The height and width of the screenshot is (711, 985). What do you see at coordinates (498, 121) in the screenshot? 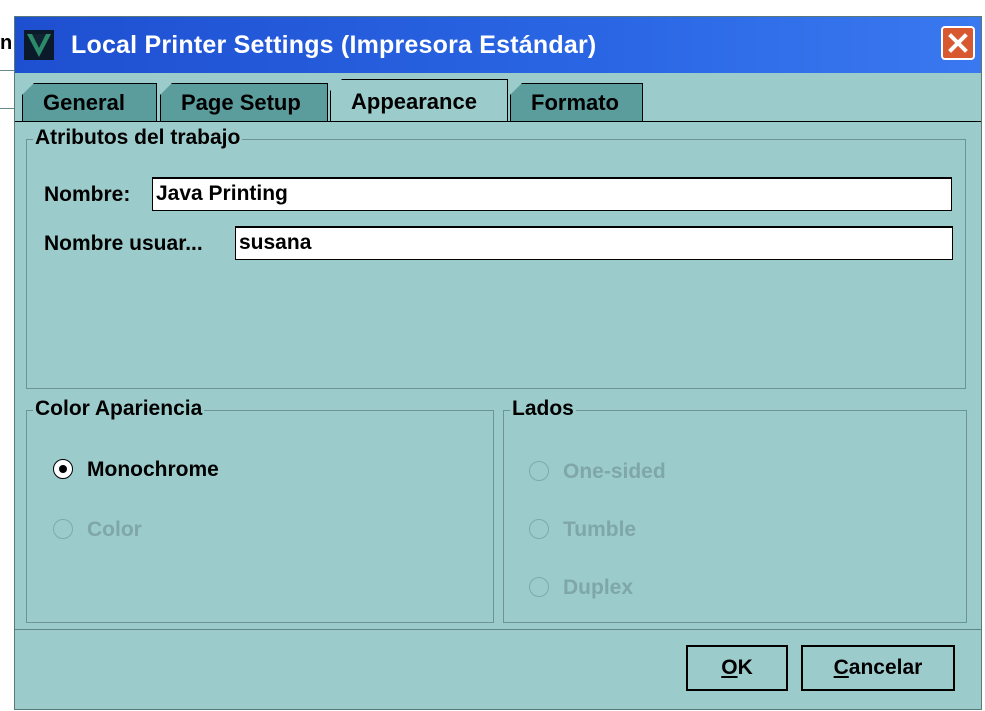
I see `tab-divider` at bounding box center [498, 121].